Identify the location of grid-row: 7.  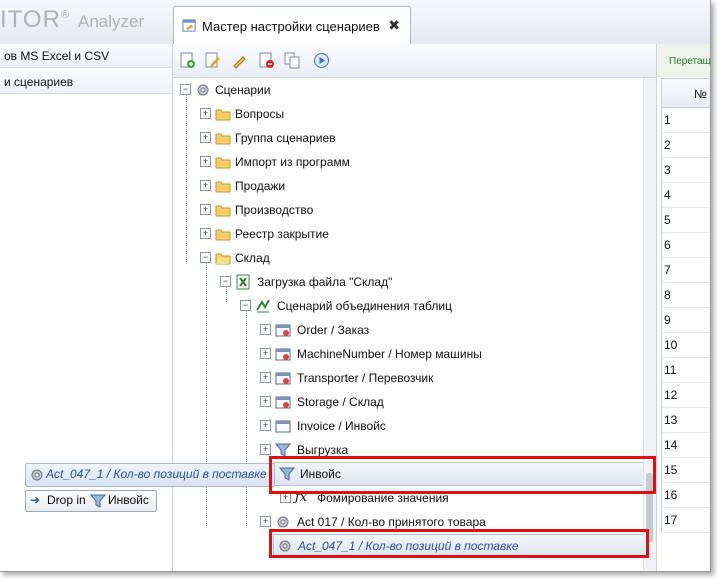
(685, 270).